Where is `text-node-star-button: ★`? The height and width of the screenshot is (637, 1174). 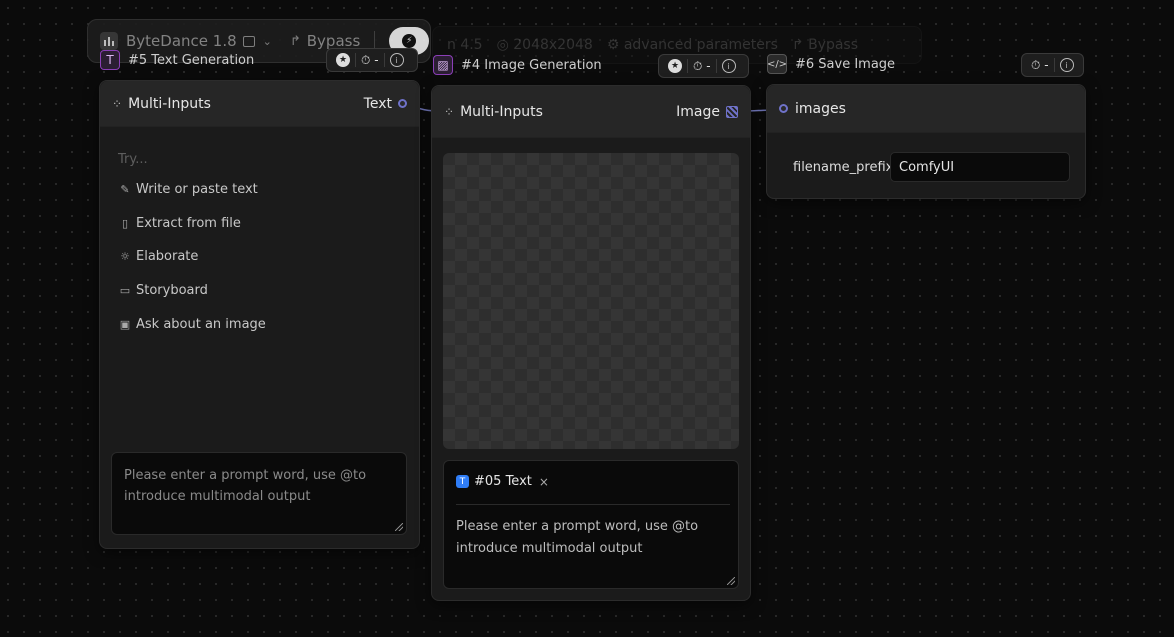
text-node-star-button: ★ is located at coordinates (343, 60).